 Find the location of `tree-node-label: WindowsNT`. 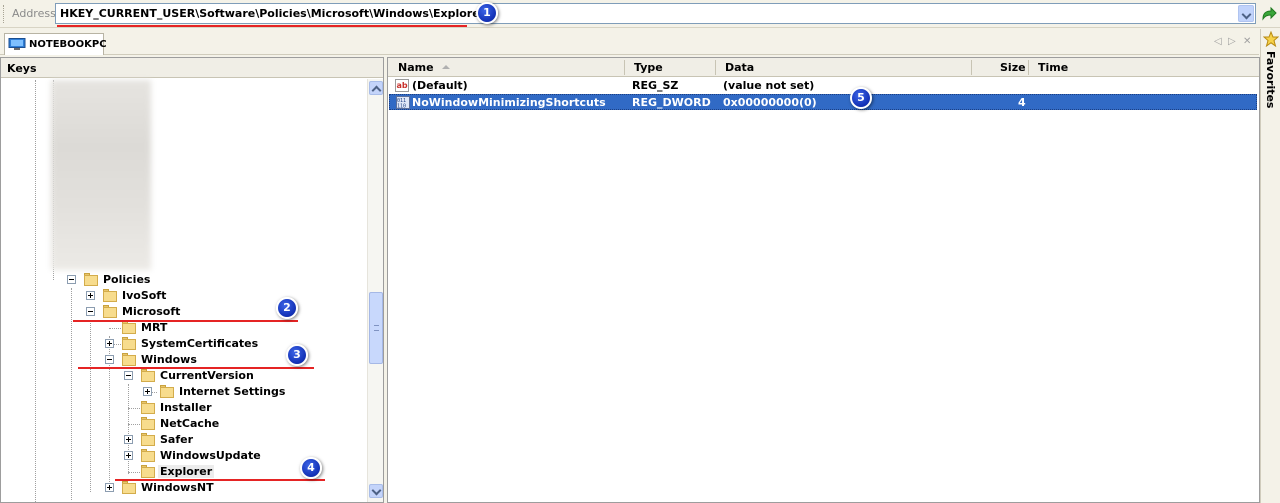

tree-node-label: WindowsNT is located at coordinates (177, 487).